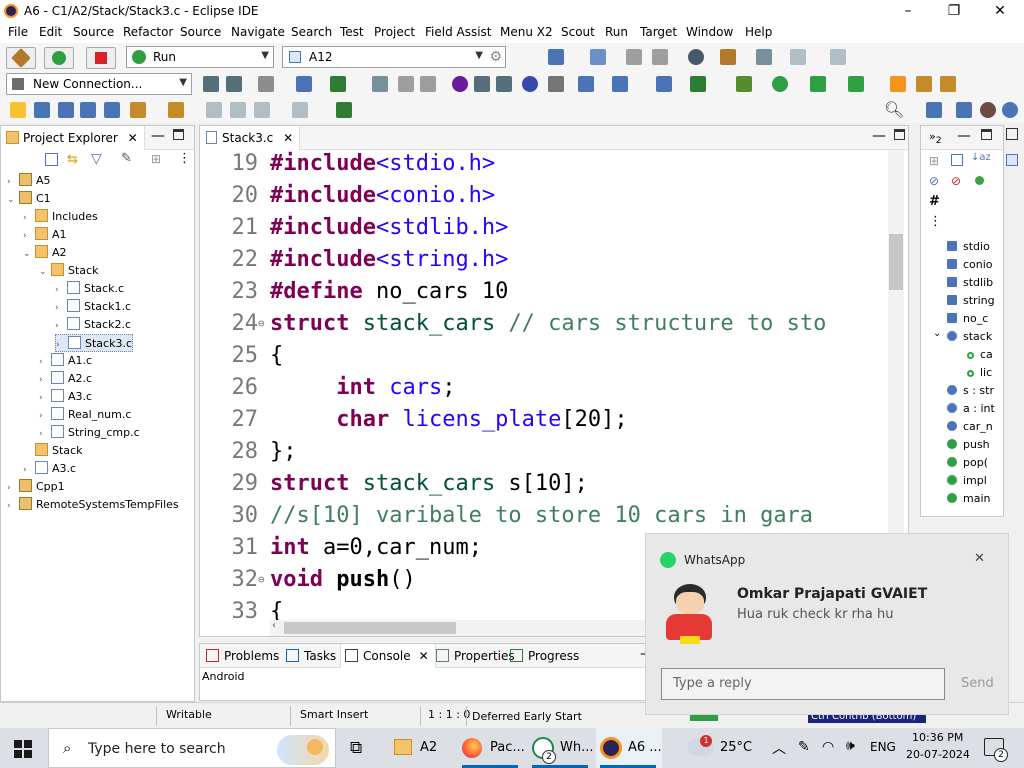 The image size is (1024, 768). What do you see at coordinates (89, 289) in the screenshot?
I see `tree-item-stack-c: › Stack.c` at bounding box center [89, 289].